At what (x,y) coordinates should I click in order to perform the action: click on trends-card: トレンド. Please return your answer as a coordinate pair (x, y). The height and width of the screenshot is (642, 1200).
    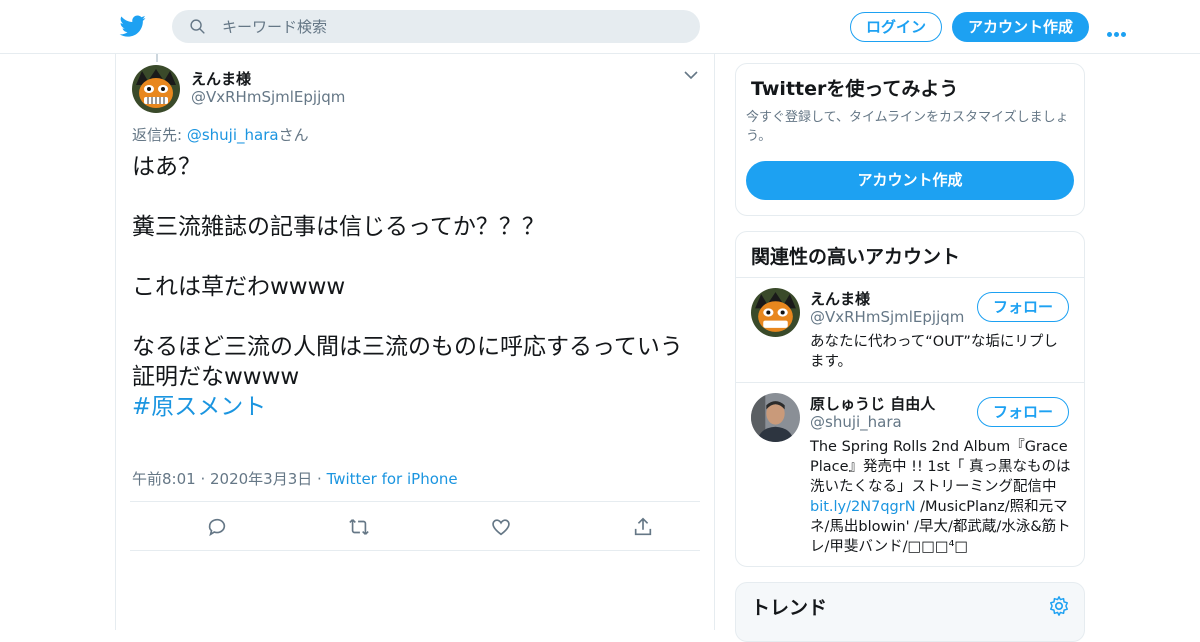
    Looking at the image, I should click on (910, 612).